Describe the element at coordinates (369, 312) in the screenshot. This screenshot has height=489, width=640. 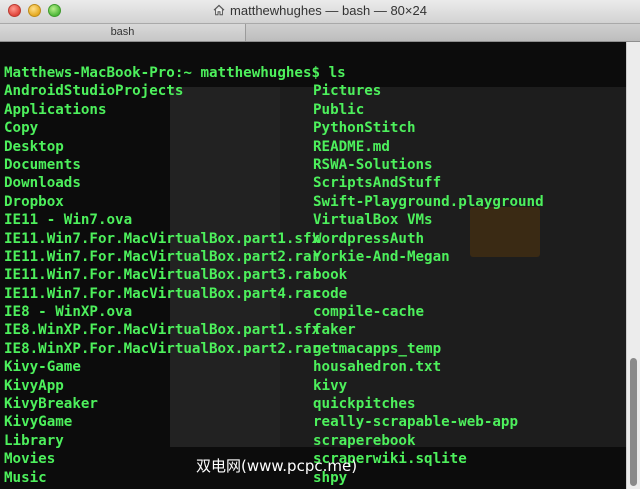
I see `file-entry: compile-cache` at that location.